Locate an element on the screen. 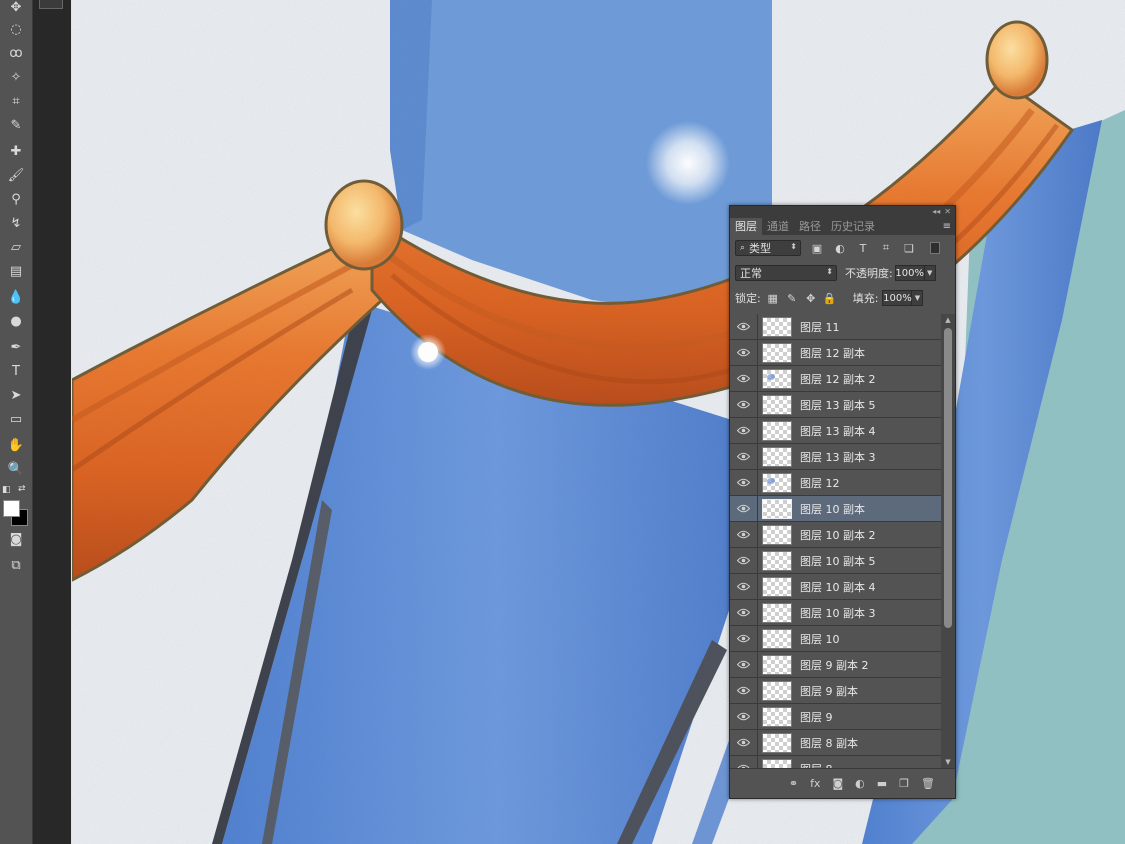  rectangle-tool-icon: ▭ is located at coordinates (16, 419).